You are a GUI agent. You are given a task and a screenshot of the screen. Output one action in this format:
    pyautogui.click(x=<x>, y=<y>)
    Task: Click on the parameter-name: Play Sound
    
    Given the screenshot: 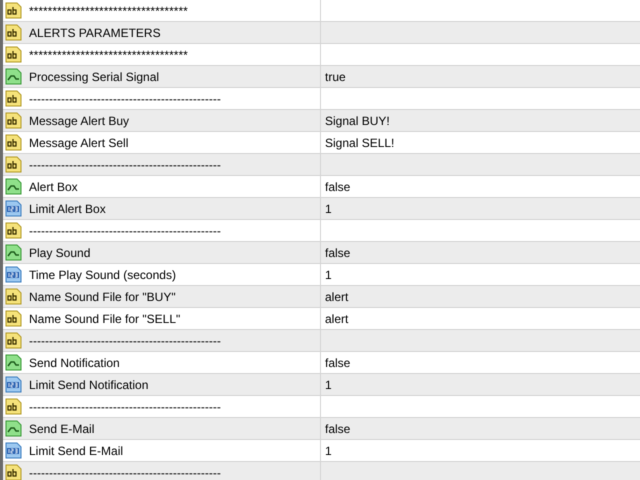 What is the action you would take?
    pyautogui.click(x=59, y=253)
    